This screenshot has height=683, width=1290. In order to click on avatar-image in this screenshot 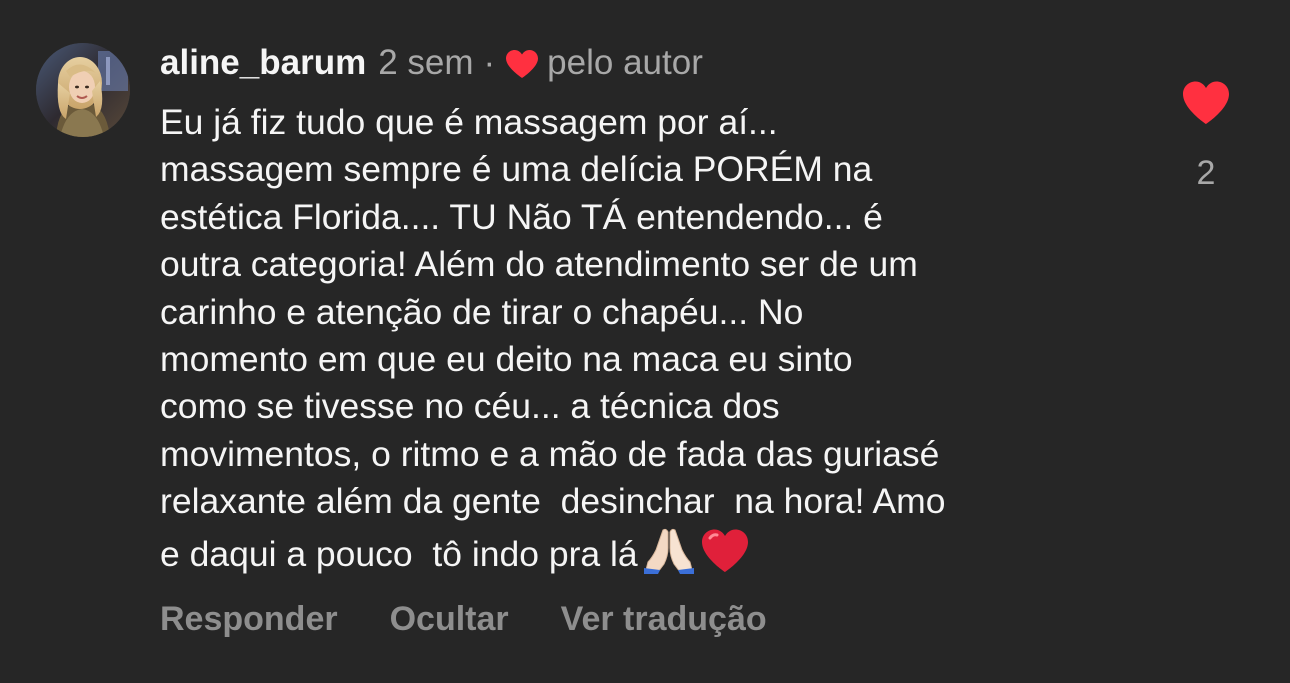, I will do `click(83, 90)`.